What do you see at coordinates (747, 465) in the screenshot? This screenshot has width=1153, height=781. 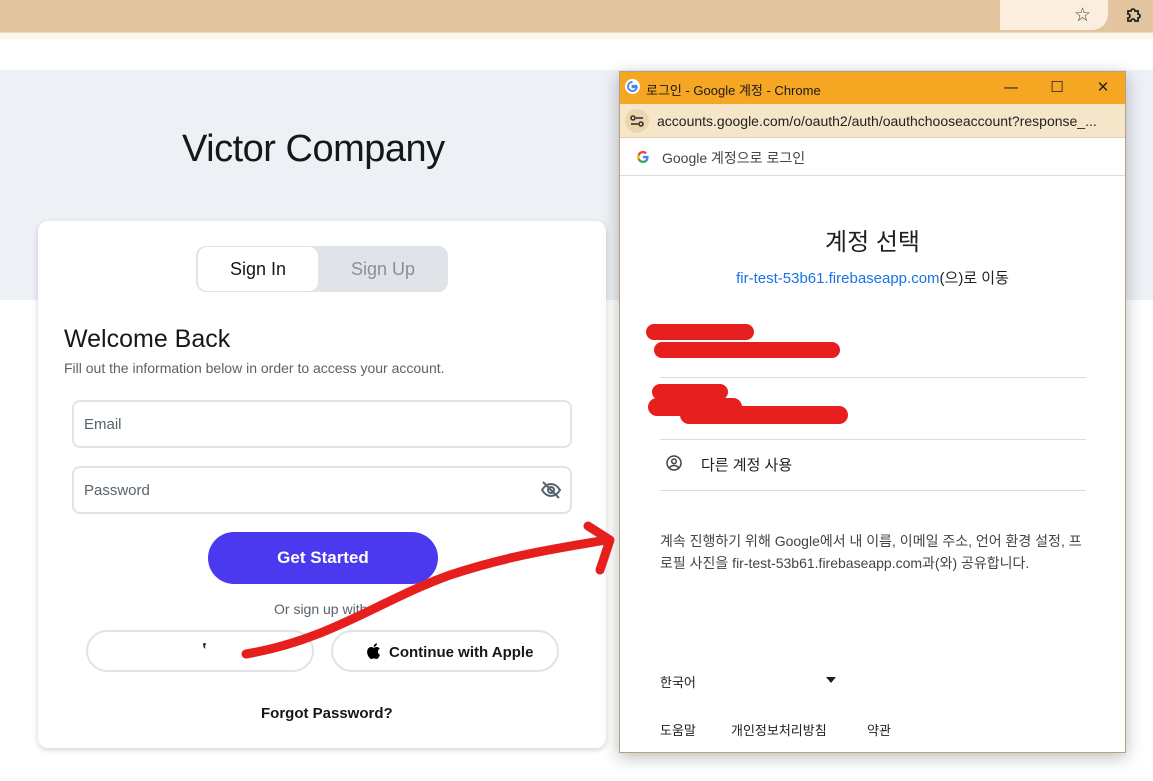 I see `use-another-account-label: 다른 계정 사용` at bounding box center [747, 465].